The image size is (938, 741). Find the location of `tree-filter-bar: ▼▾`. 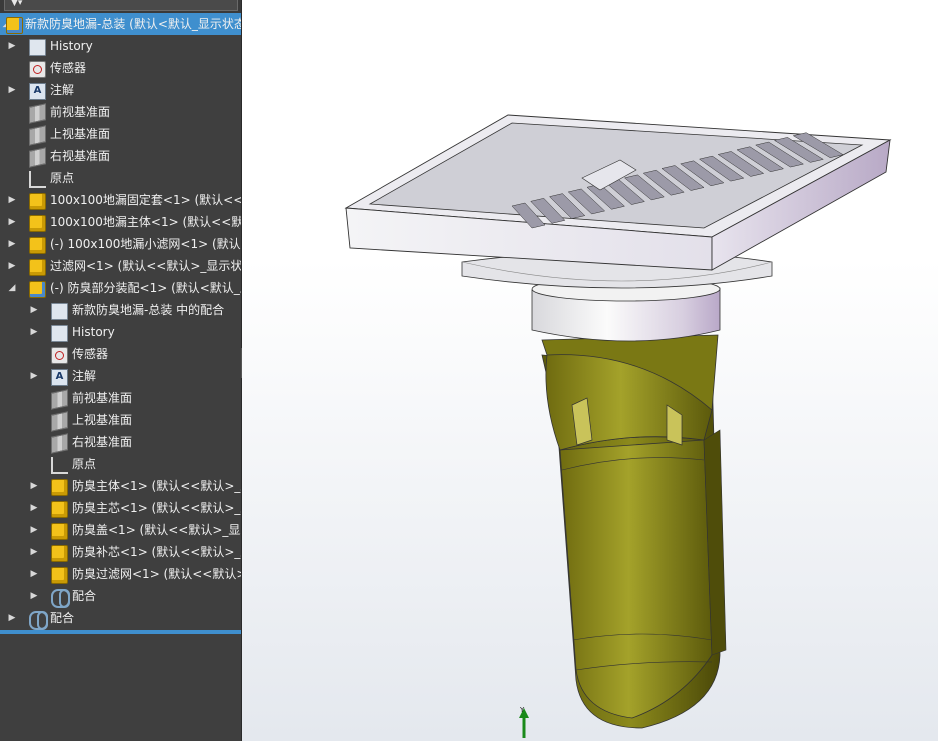

tree-filter-bar: ▼▾ is located at coordinates (120, 6).